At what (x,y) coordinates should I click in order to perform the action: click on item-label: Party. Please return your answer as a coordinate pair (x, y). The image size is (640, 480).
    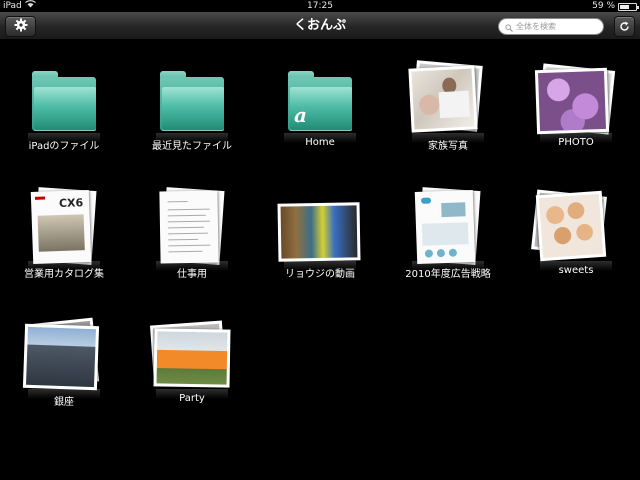
    Looking at the image, I should click on (192, 398).